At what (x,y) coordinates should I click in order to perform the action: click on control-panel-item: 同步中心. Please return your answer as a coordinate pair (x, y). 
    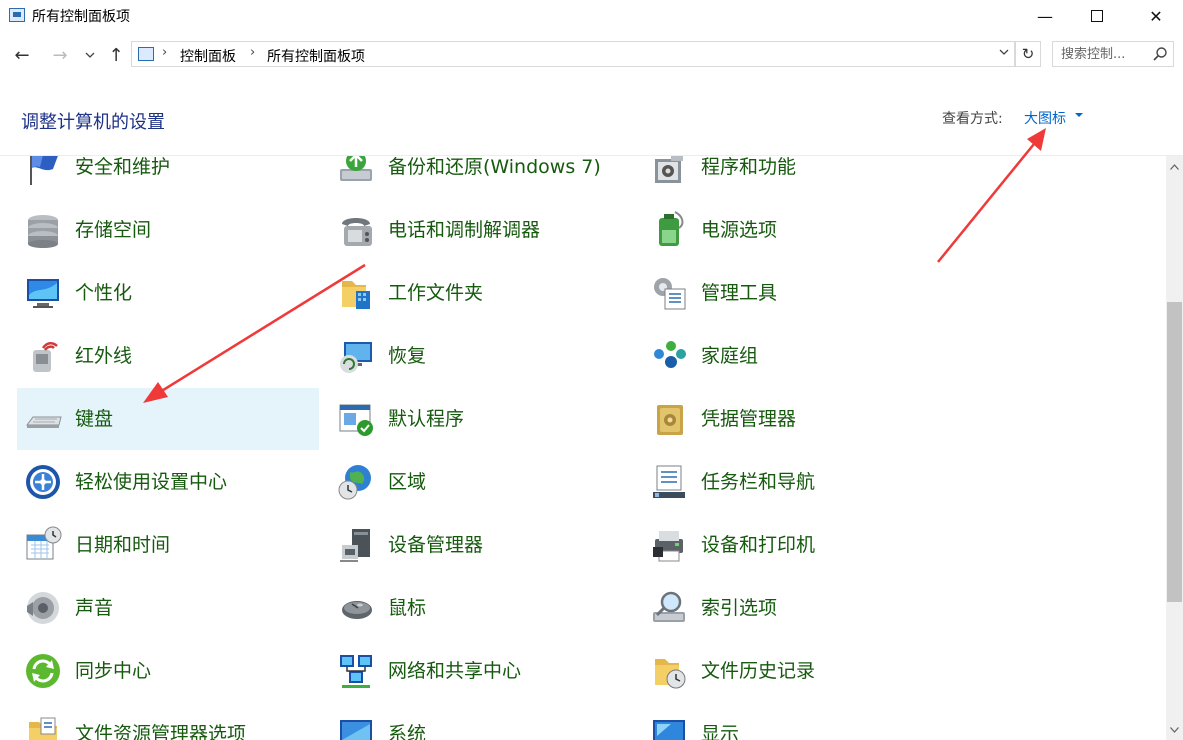
    Looking at the image, I should click on (168, 671).